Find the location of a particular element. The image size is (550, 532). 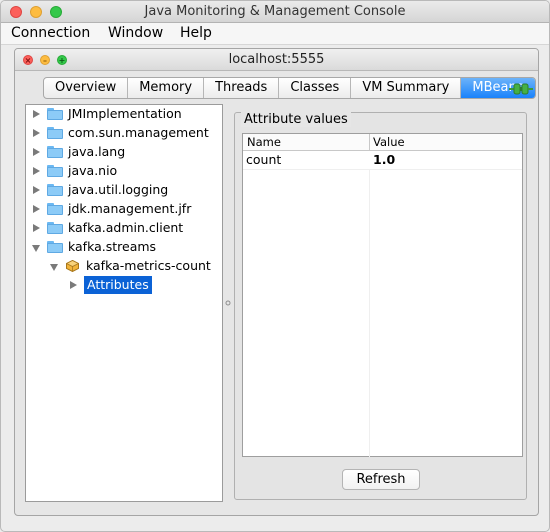

tree-node-label: jdk.management.jfr is located at coordinates (130, 208).